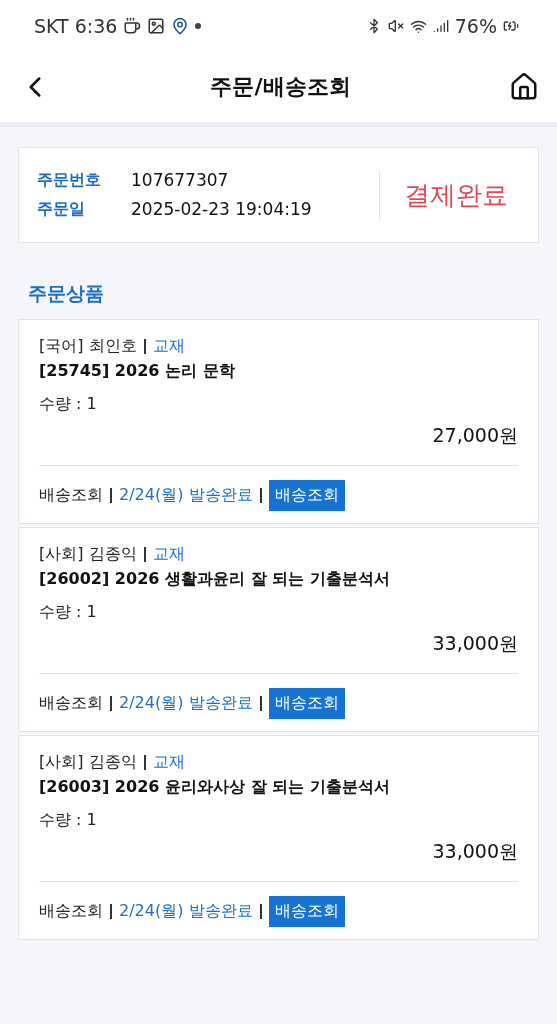  I want to click on cup-icon, so click(132, 26).